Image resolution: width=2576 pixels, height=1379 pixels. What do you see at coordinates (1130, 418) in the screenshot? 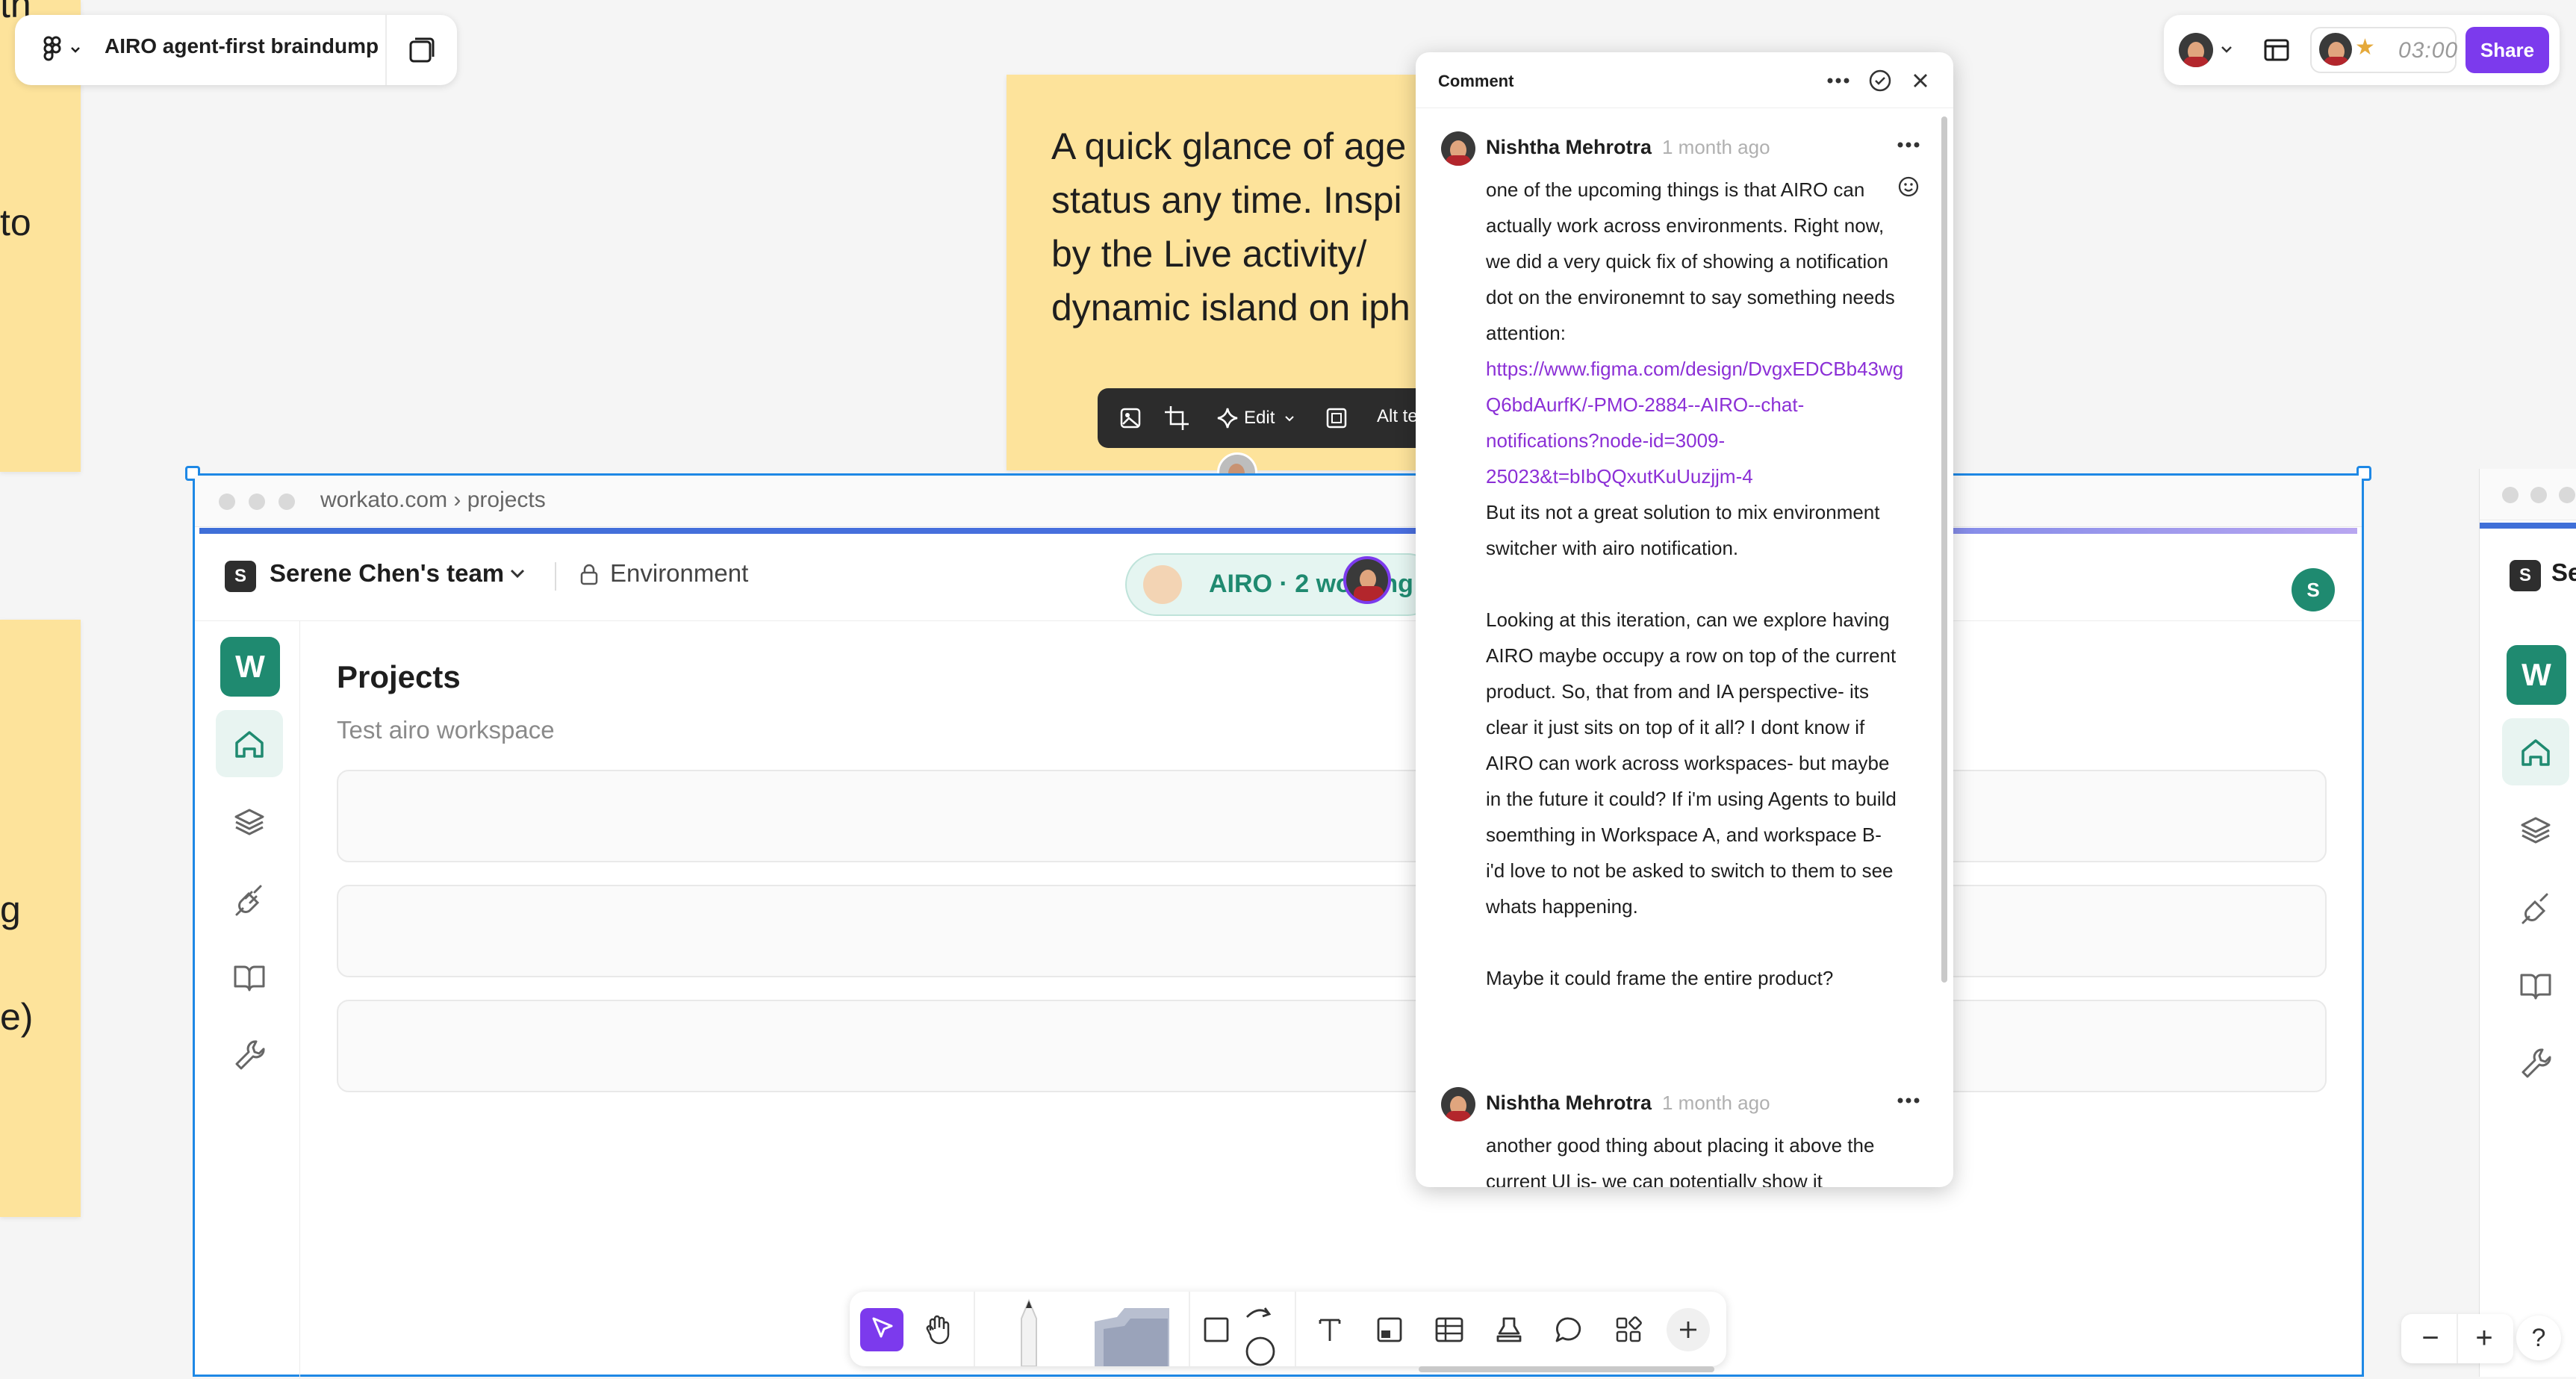
I see `replace-image-button` at bounding box center [1130, 418].